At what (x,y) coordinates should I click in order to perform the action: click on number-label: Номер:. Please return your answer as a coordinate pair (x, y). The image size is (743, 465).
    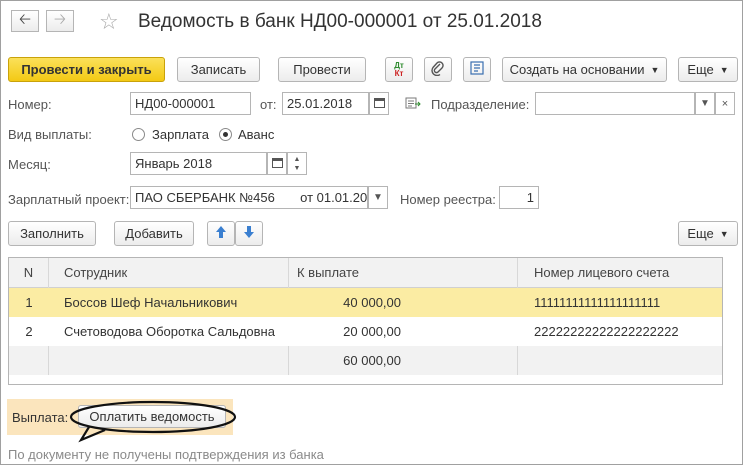
    Looking at the image, I should click on (30, 104).